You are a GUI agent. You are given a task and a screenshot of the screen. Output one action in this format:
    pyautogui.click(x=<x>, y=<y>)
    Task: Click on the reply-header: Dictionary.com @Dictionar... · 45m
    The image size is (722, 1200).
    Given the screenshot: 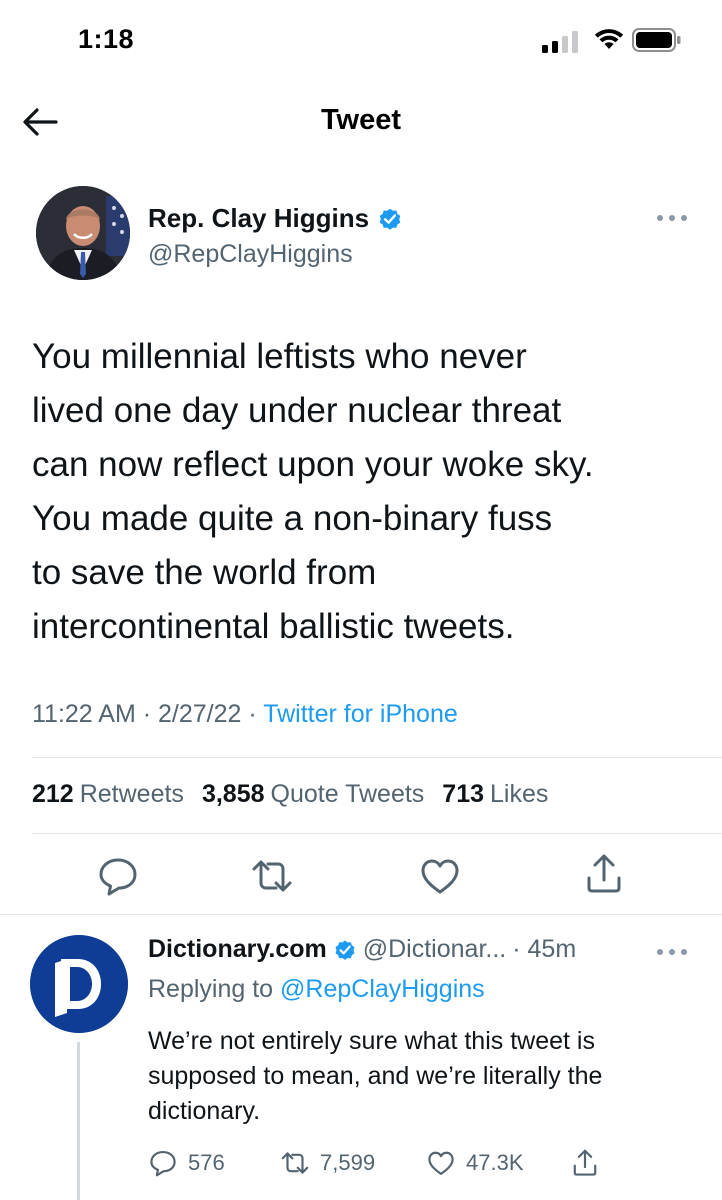 What is the action you would take?
    pyautogui.click(x=362, y=949)
    